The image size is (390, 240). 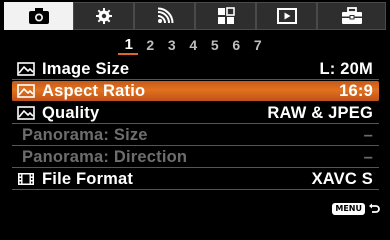 What do you see at coordinates (85, 134) in the screenshot?
I see `menu-item-label: Panorama: Size` at bounding box center [85, 134].